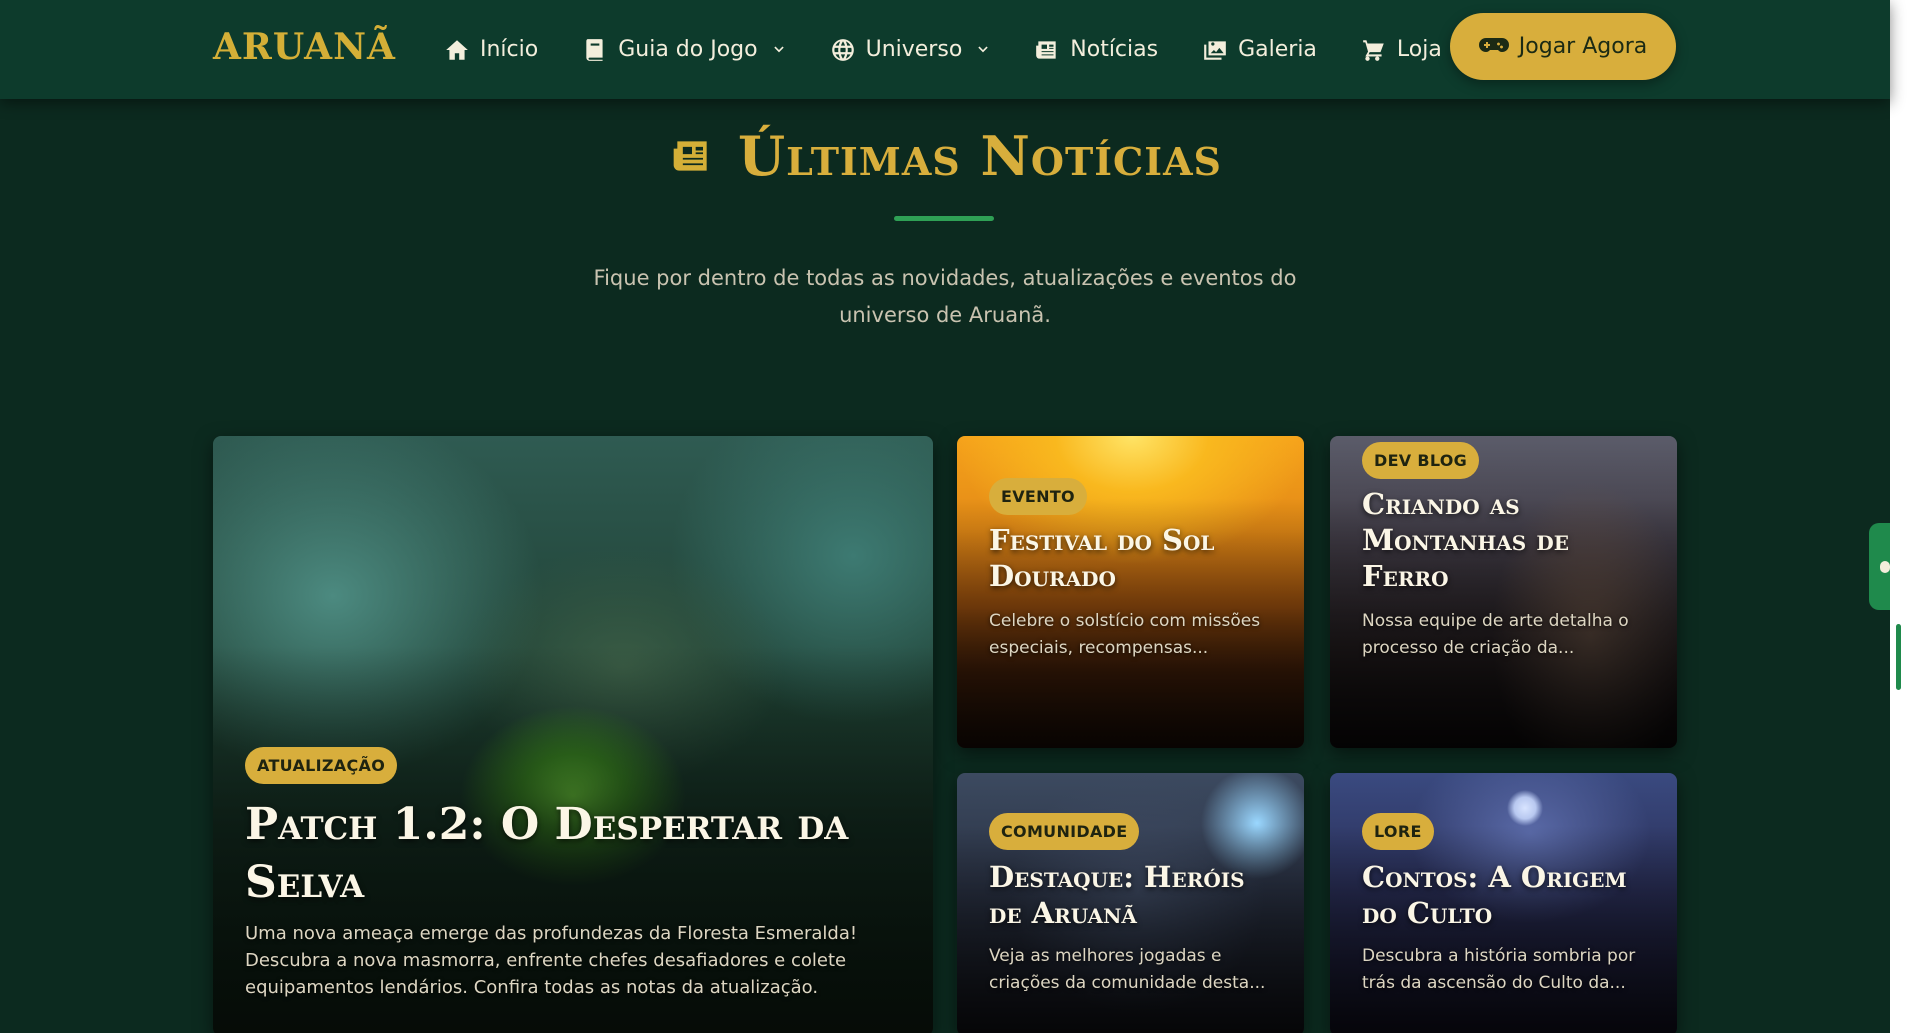  What do you see at coordinates (1419, 49) in the screenshot?
I see `nav-item-label: Loja` at bounding box center [1419, 49].